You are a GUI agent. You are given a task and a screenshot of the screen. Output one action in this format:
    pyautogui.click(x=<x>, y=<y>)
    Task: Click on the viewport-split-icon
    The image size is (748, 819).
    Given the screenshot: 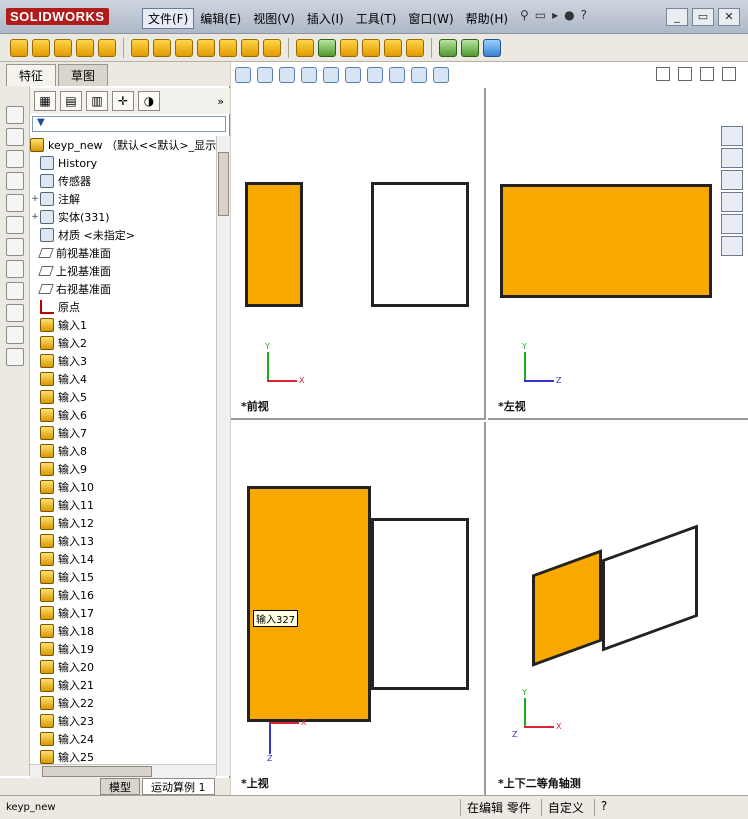 What is the action you would take?
    pyautogui.click(x=685, y=74)
    